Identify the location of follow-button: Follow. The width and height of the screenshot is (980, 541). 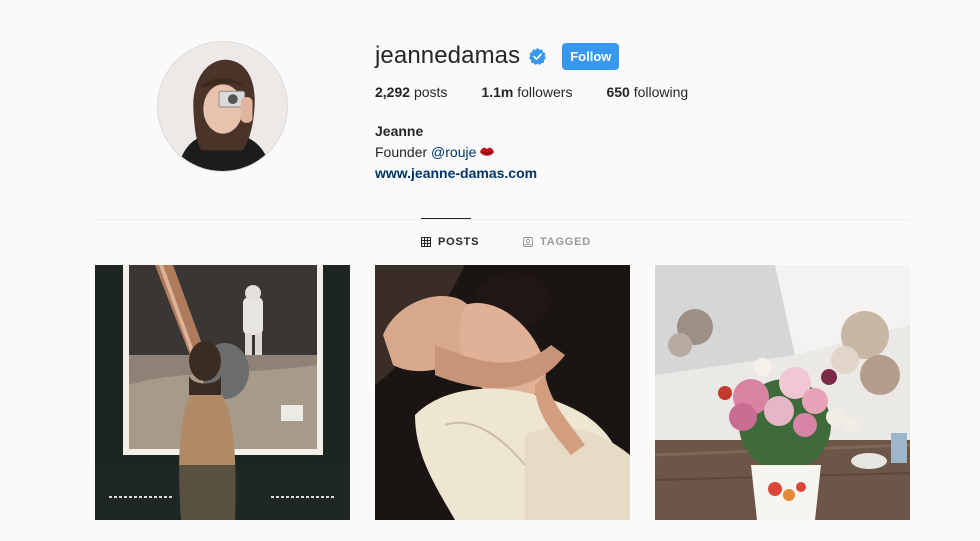
(591, 56).